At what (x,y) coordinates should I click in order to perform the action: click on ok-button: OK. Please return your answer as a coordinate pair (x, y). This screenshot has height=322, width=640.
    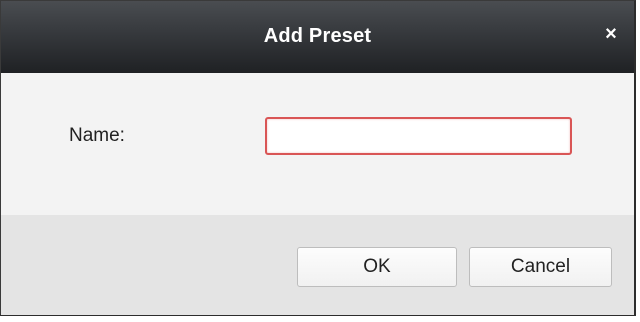
    Looking at the image, I should click on (377, 267).